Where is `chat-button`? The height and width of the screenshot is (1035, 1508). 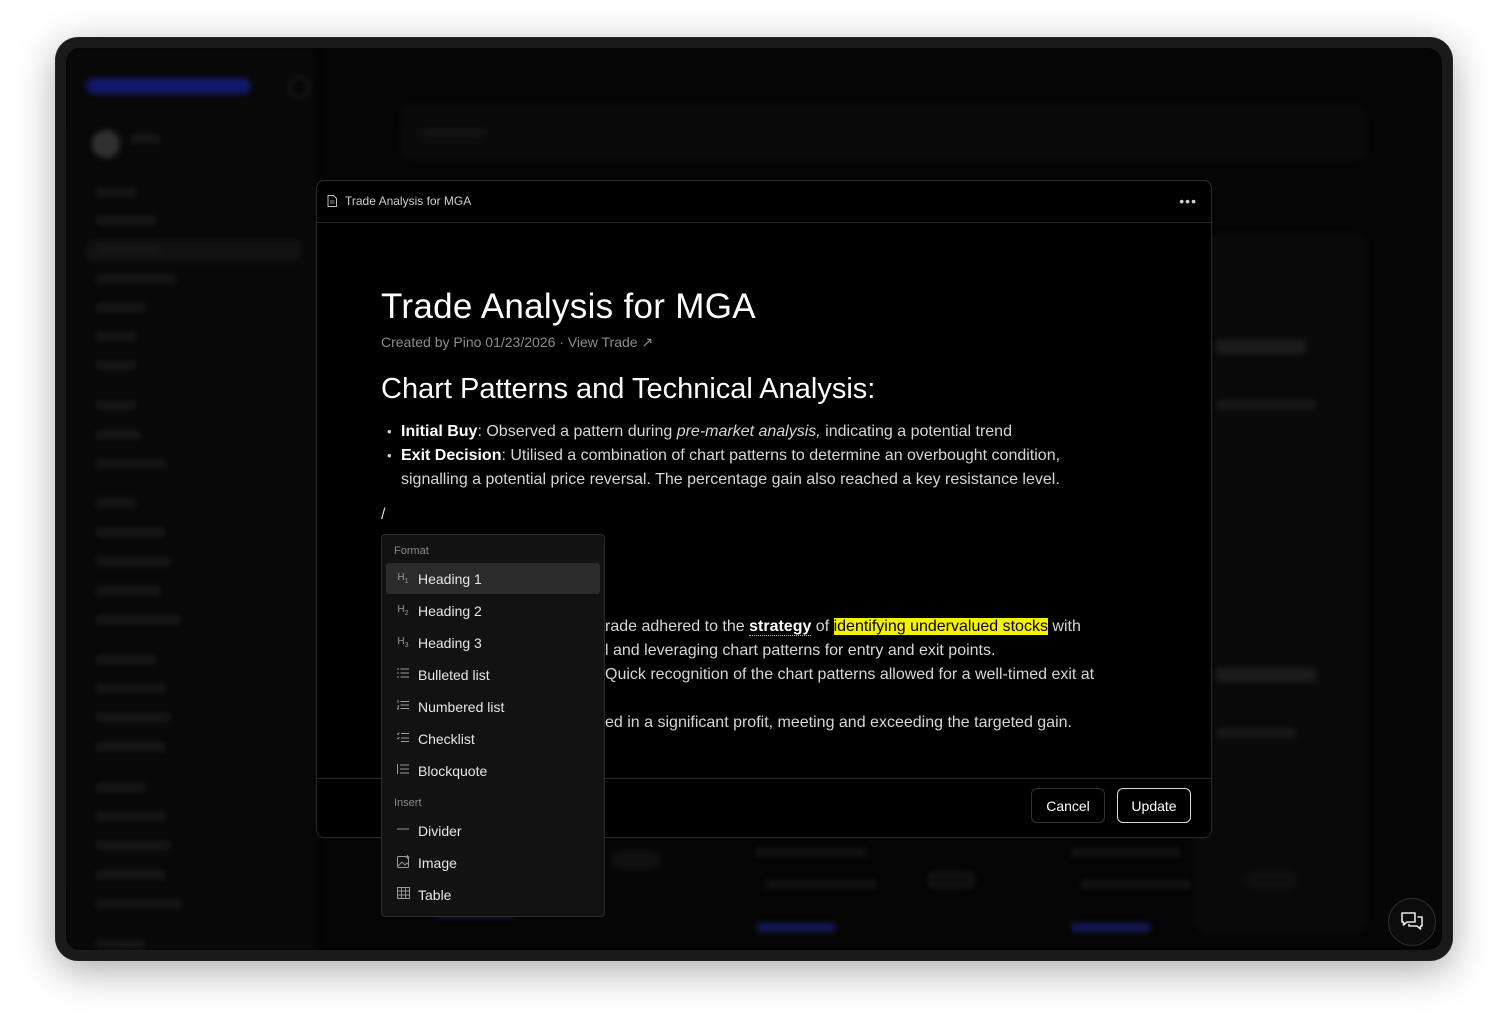
chat-button is located at coordinates (1412, 922).